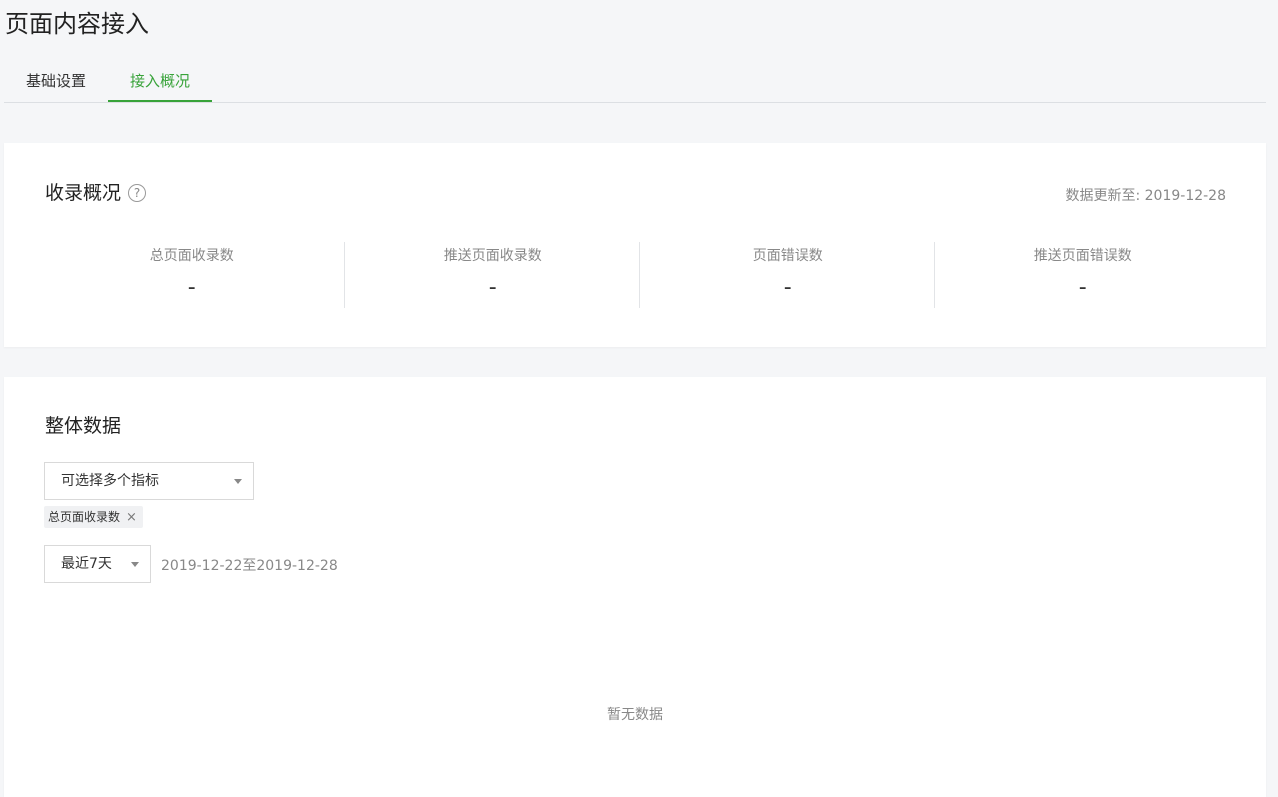  I want to click on metric-select-value: 可选择多个指标, so click(110, 481).